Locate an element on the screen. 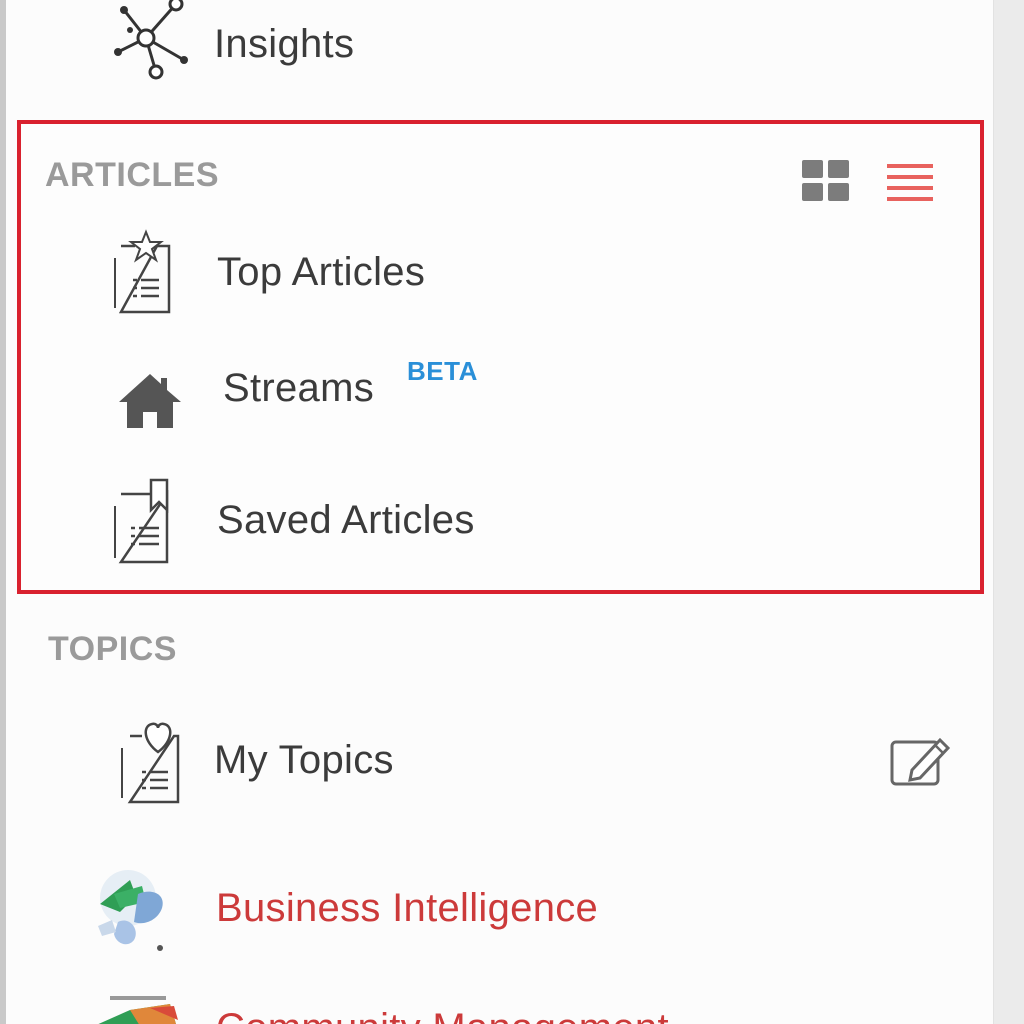 The width and height of the screenshot is (1024, 1024). document-star-icon is located at coordinates (142, 271).